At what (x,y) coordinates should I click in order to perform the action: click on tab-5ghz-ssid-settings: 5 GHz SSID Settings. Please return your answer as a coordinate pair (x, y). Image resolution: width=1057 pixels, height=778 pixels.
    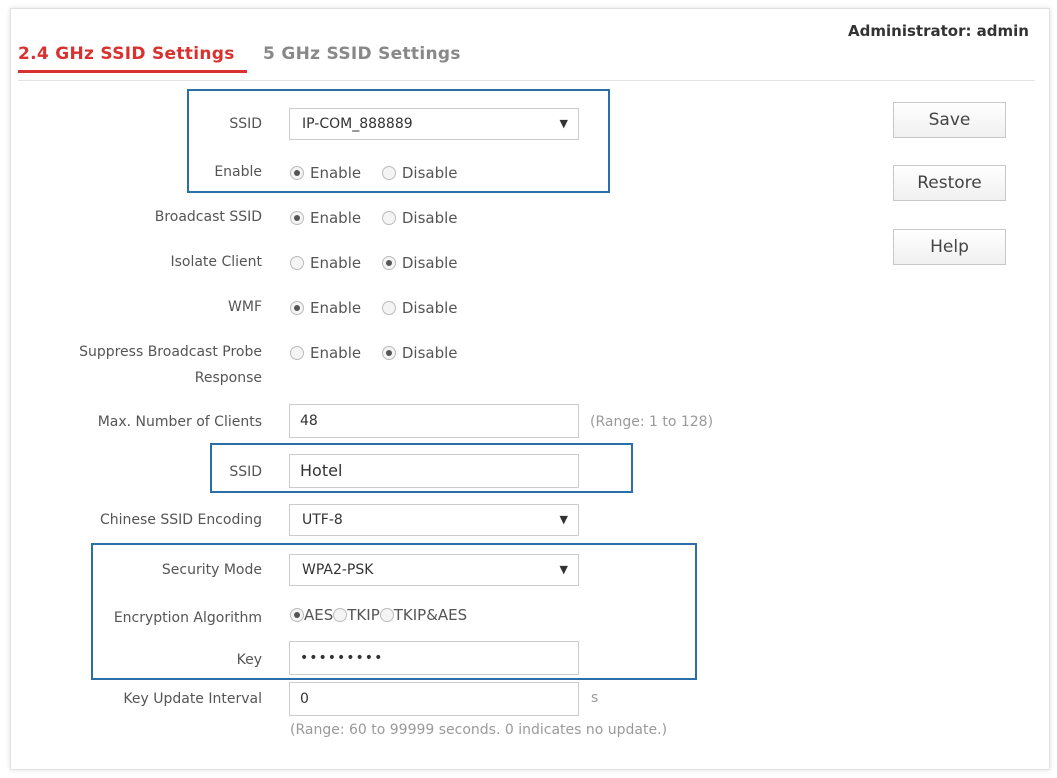
    Looking at the image, I should click on (362, 54).